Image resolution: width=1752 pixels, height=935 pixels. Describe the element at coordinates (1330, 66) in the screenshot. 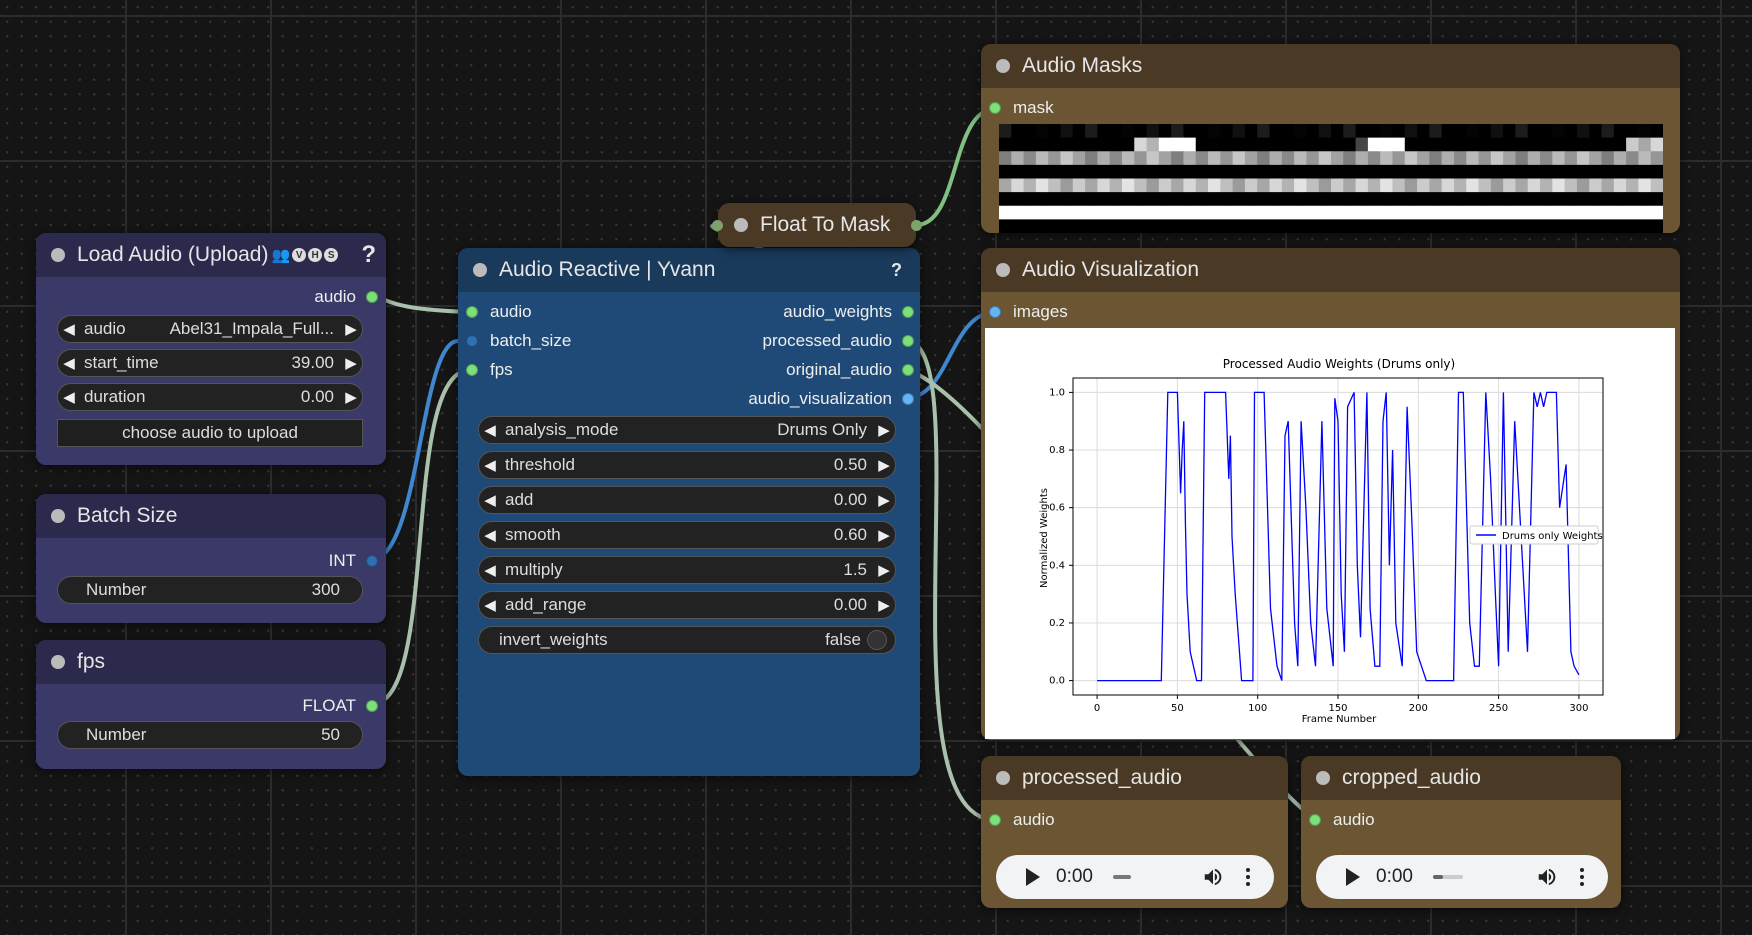

I see `node-title-bar: Audio Masks` at that location.